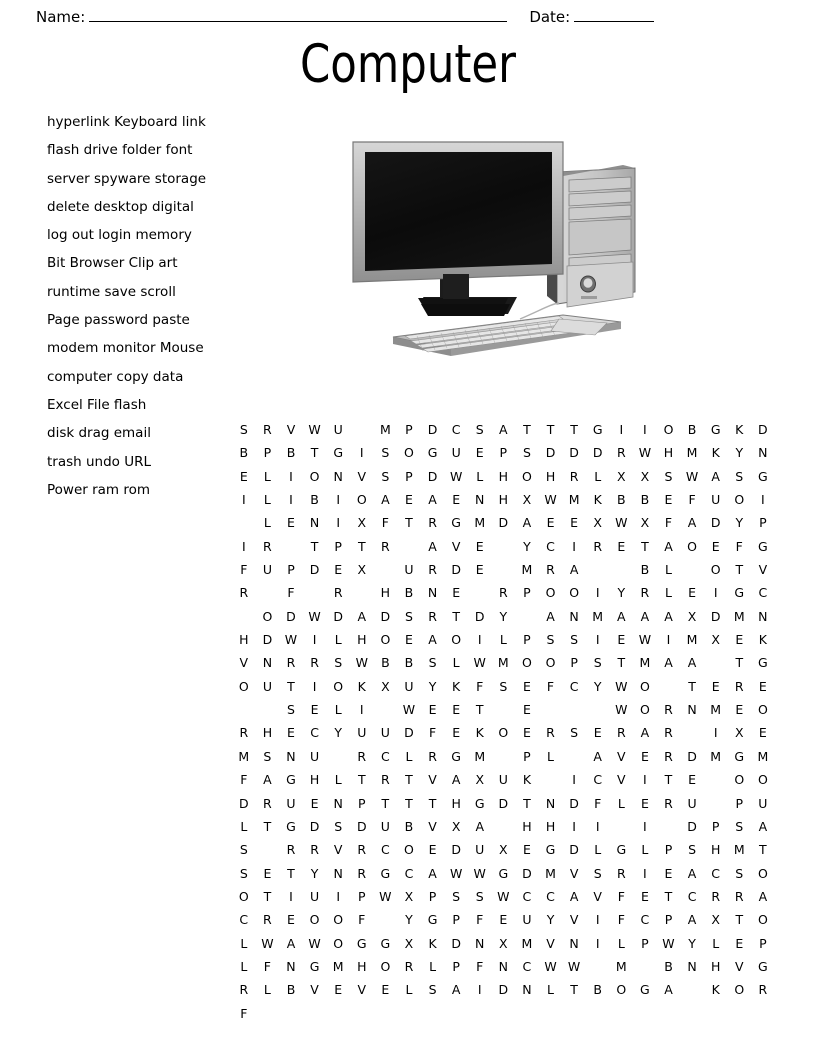 Image resolution: width=816 pixels, height=1056 pixels. What do you see at coordinates (244, 919) in the screenshot?
I see `grid-cell: C` at bounding box center [244, 919].